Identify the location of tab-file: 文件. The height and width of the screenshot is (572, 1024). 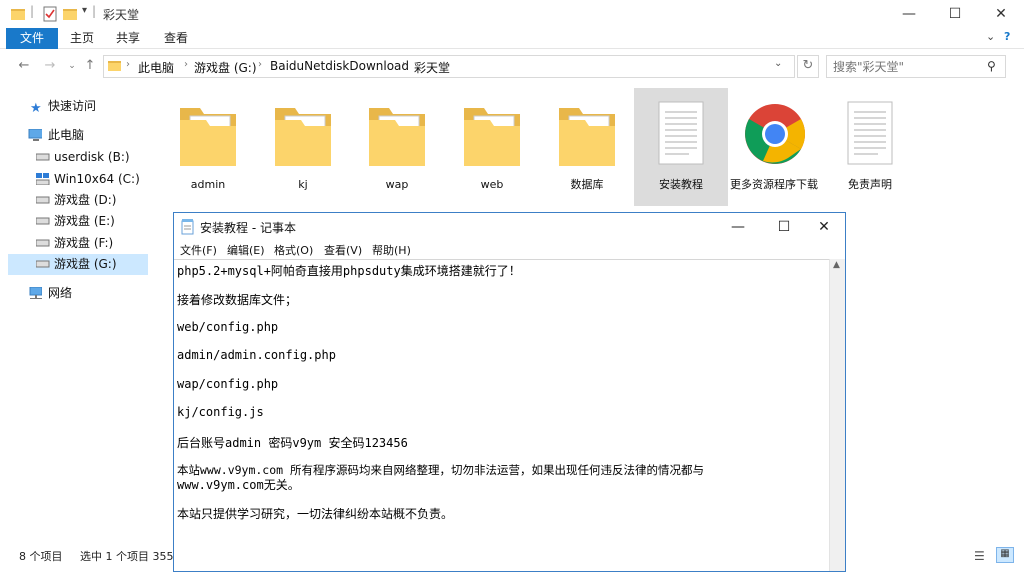
(32, 38).